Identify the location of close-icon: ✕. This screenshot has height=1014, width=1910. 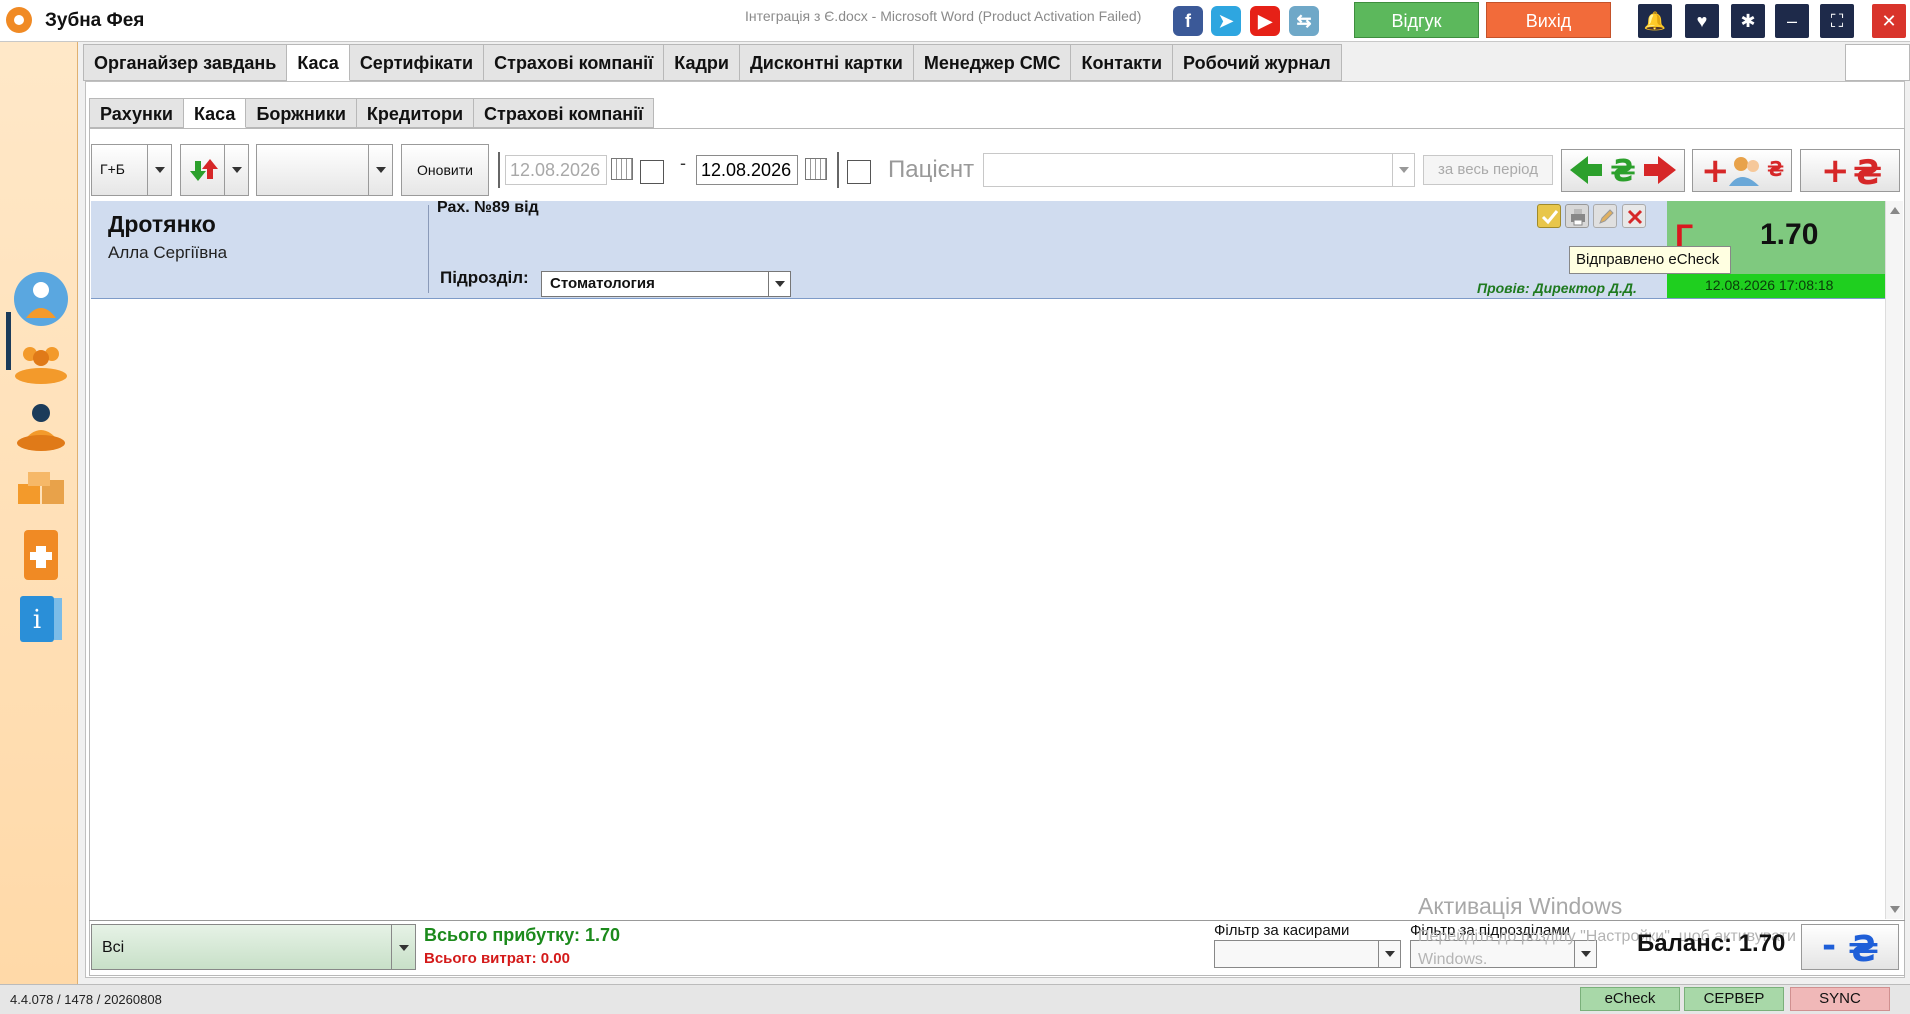
(1889, 21).